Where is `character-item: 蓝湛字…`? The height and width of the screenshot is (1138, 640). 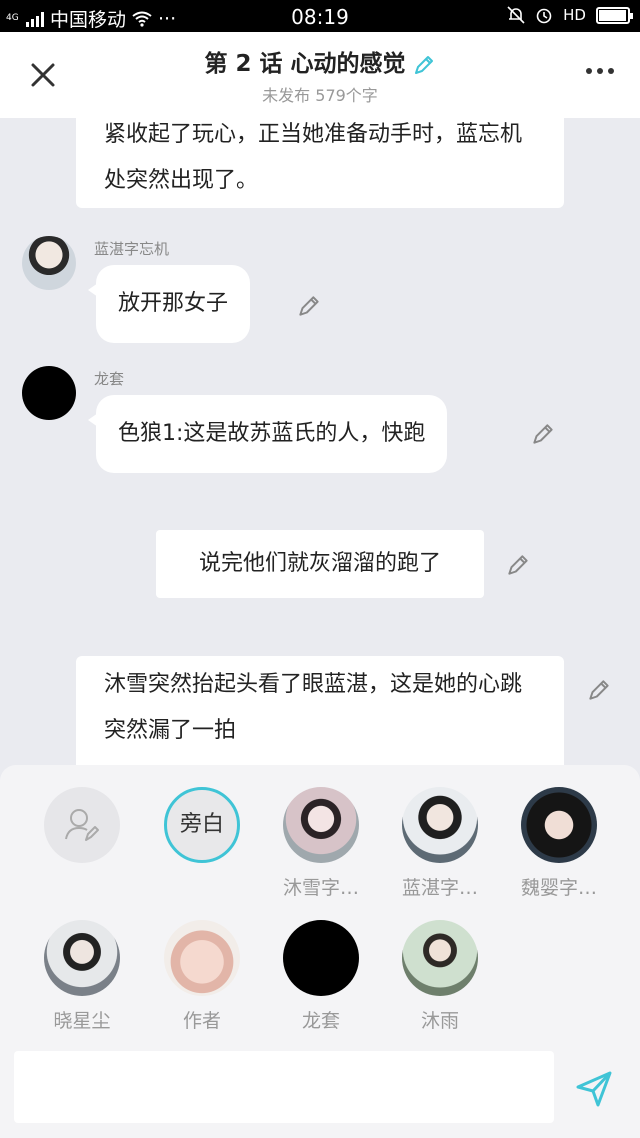
character-item: 蓝湛字… is located at coordinates (440, 843).